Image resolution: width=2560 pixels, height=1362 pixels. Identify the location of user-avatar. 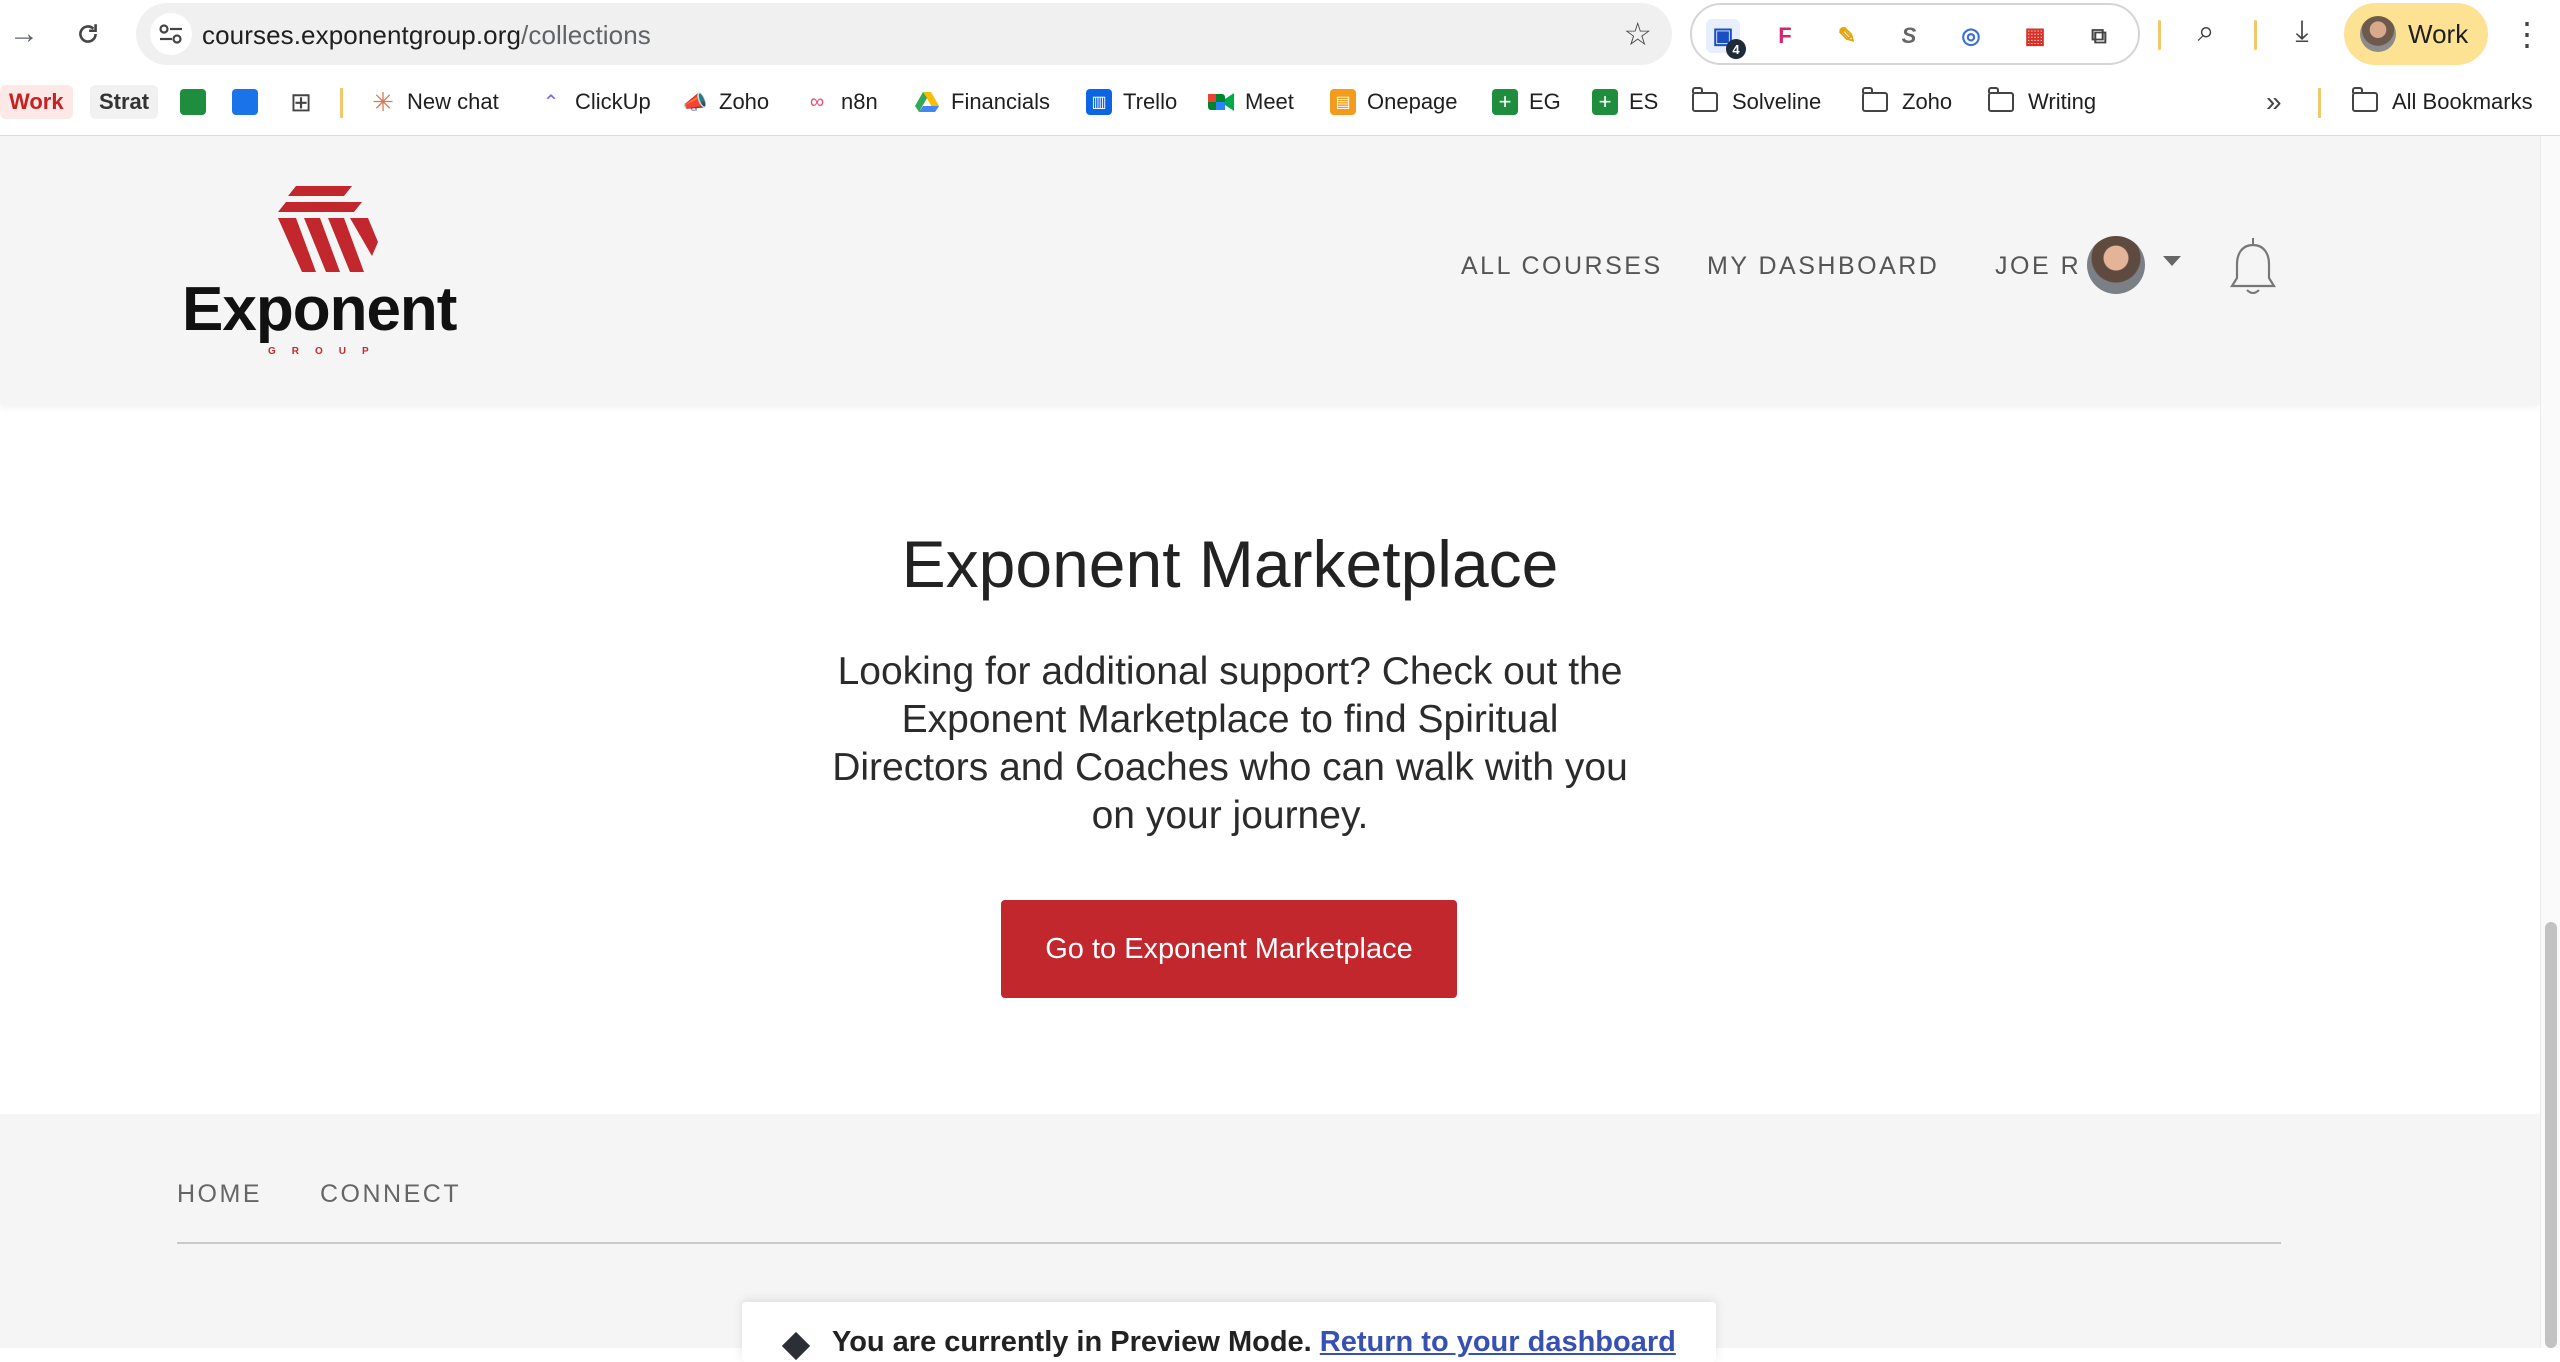
(2116, 265).